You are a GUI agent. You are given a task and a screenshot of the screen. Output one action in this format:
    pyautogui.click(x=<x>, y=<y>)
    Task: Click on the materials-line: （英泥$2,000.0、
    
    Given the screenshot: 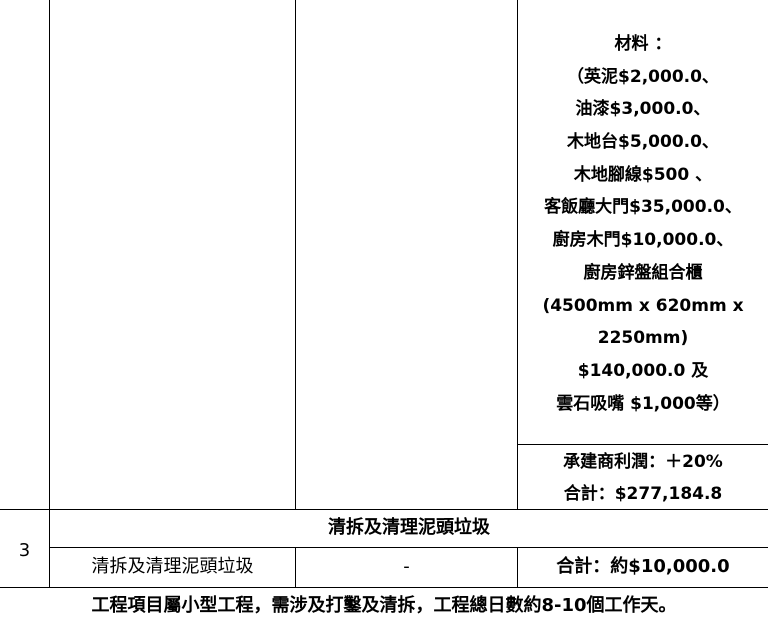 What is the action you would take?
    pyautogui.click(x=643, y=76)
    